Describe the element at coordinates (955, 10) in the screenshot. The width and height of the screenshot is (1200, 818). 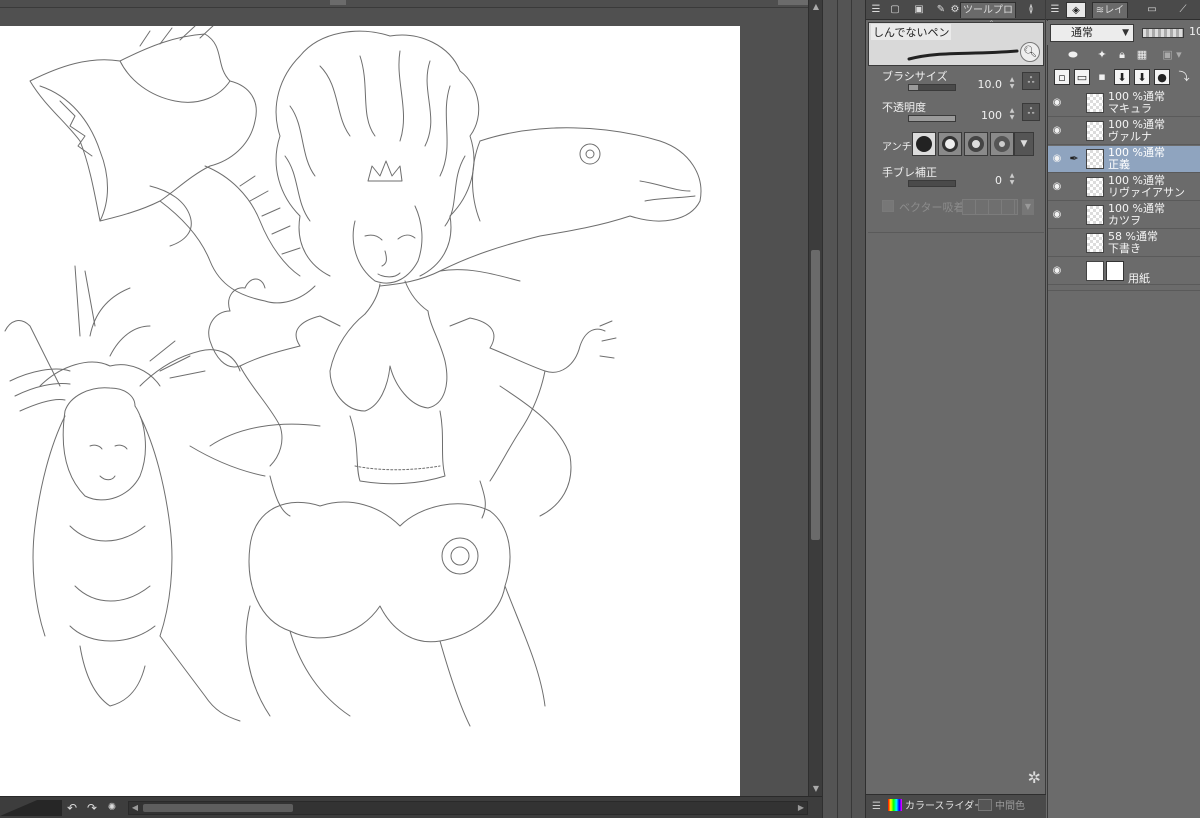
I see `gear-icon: ⚙` at that location.